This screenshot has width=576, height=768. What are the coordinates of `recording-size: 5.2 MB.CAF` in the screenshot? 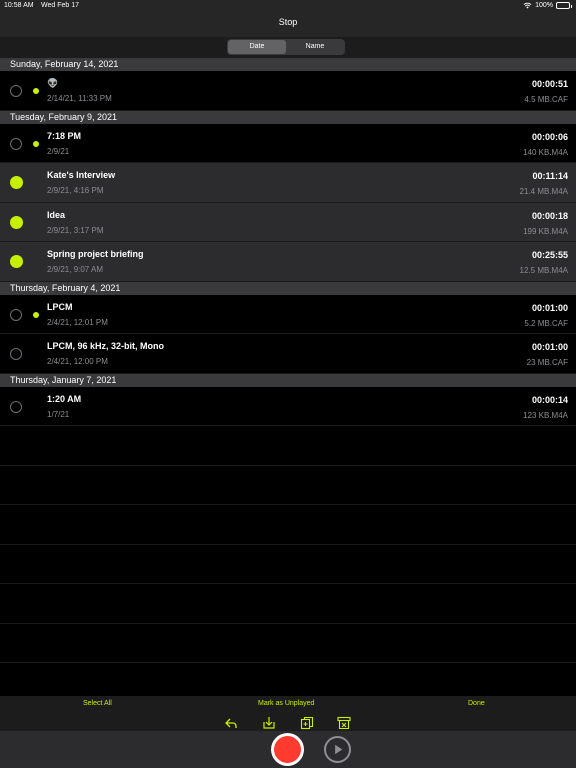 It's located at (546, 323).